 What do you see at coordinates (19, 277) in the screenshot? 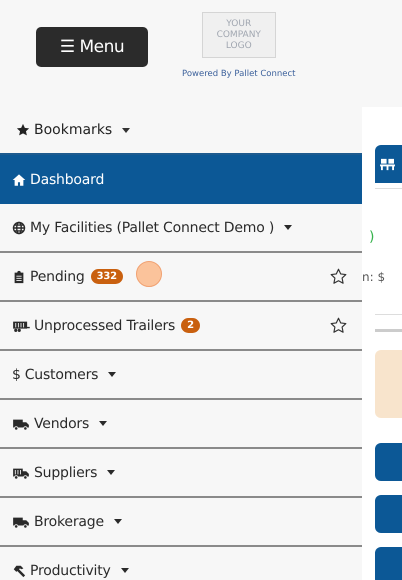
I see `clipboard-icon` at bounding box center [19, 277].